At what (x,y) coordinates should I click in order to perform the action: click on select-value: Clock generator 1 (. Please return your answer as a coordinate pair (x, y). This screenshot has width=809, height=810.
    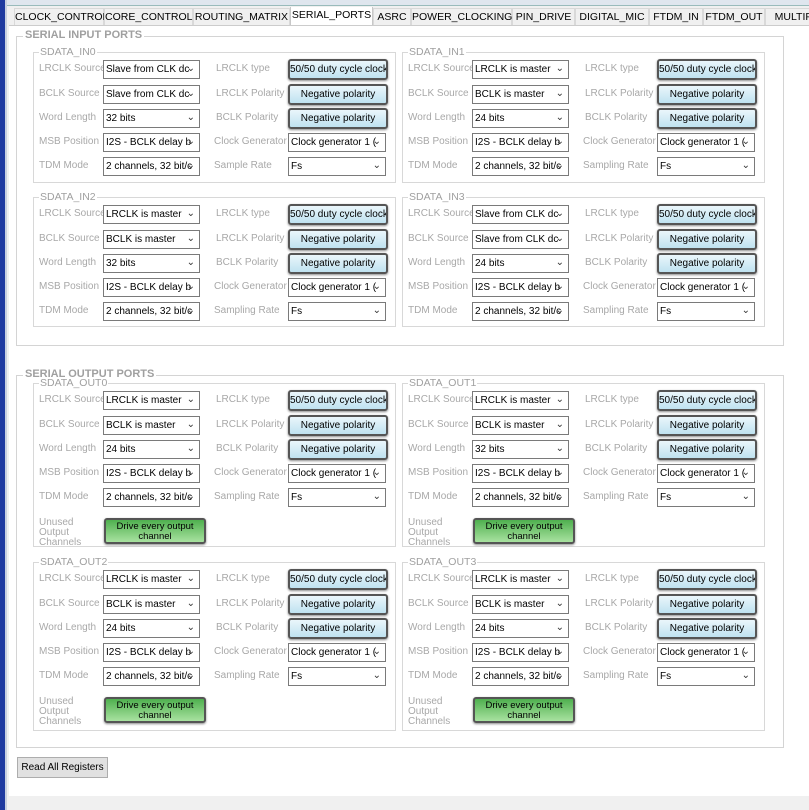
    Looking at the image, I should click on (703, 473).